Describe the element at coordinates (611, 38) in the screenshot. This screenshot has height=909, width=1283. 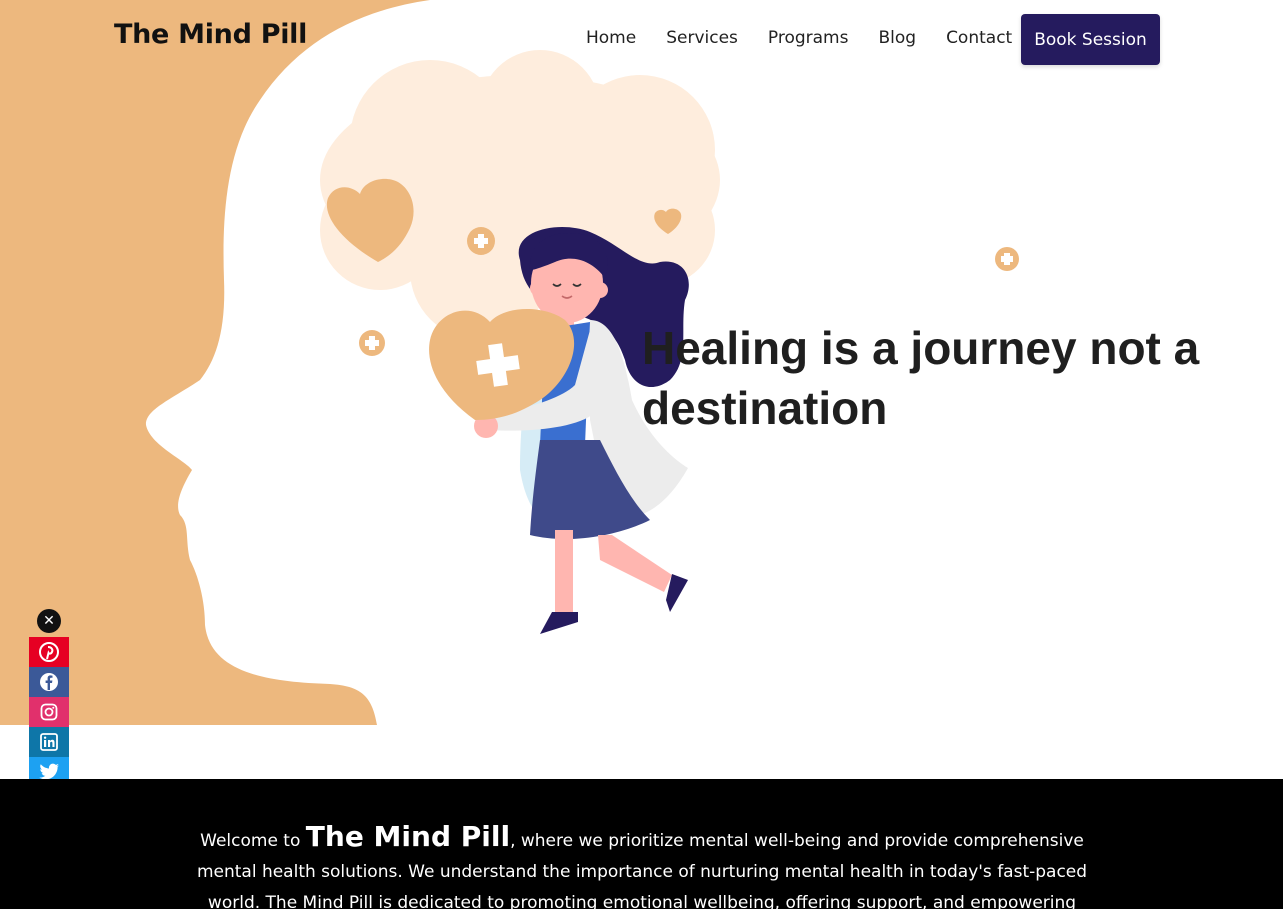
I see `nav-home: Home` at that location.